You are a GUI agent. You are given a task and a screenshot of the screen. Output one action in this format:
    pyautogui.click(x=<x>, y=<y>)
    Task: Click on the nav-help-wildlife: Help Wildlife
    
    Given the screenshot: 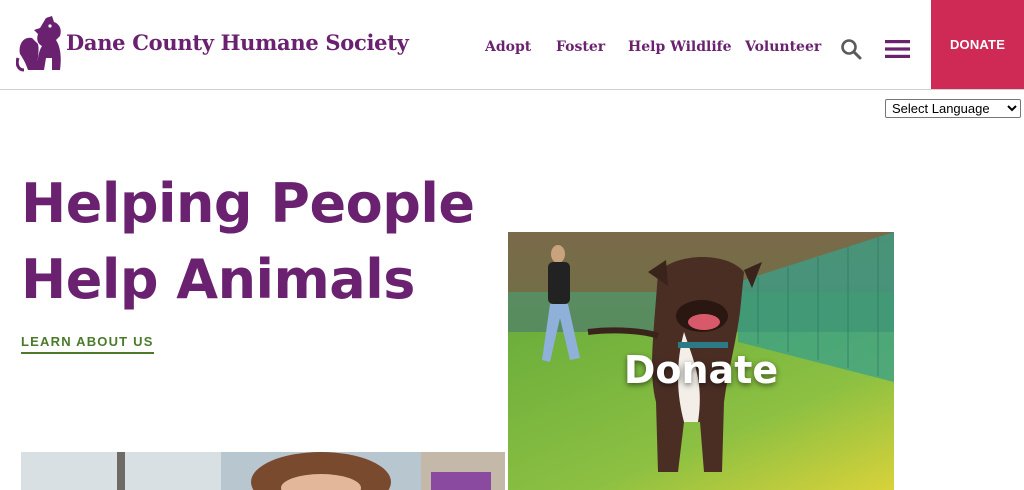 What is the action you would take?
    pyautogui.click(x=680, y=47)
    